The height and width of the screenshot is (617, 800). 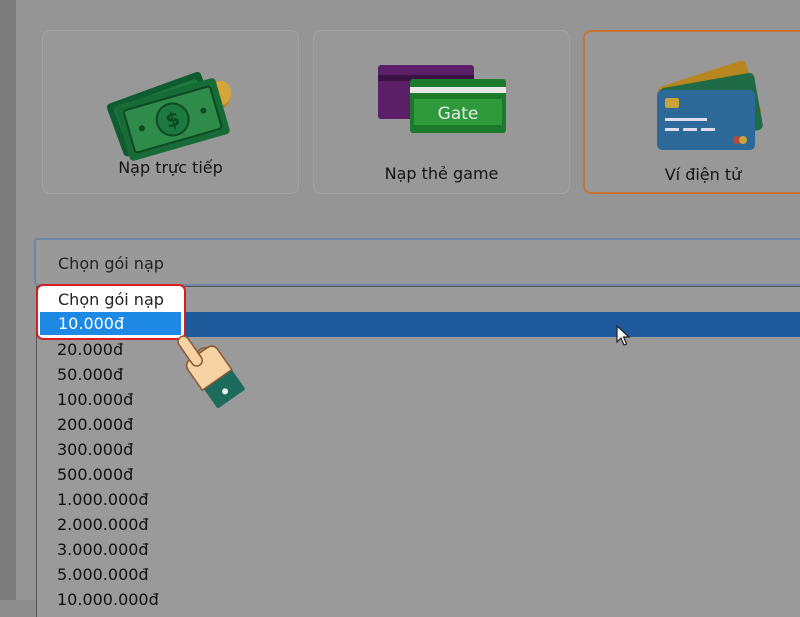 I want to click on mouse-cursor-icon, so click(x=623, y=335).